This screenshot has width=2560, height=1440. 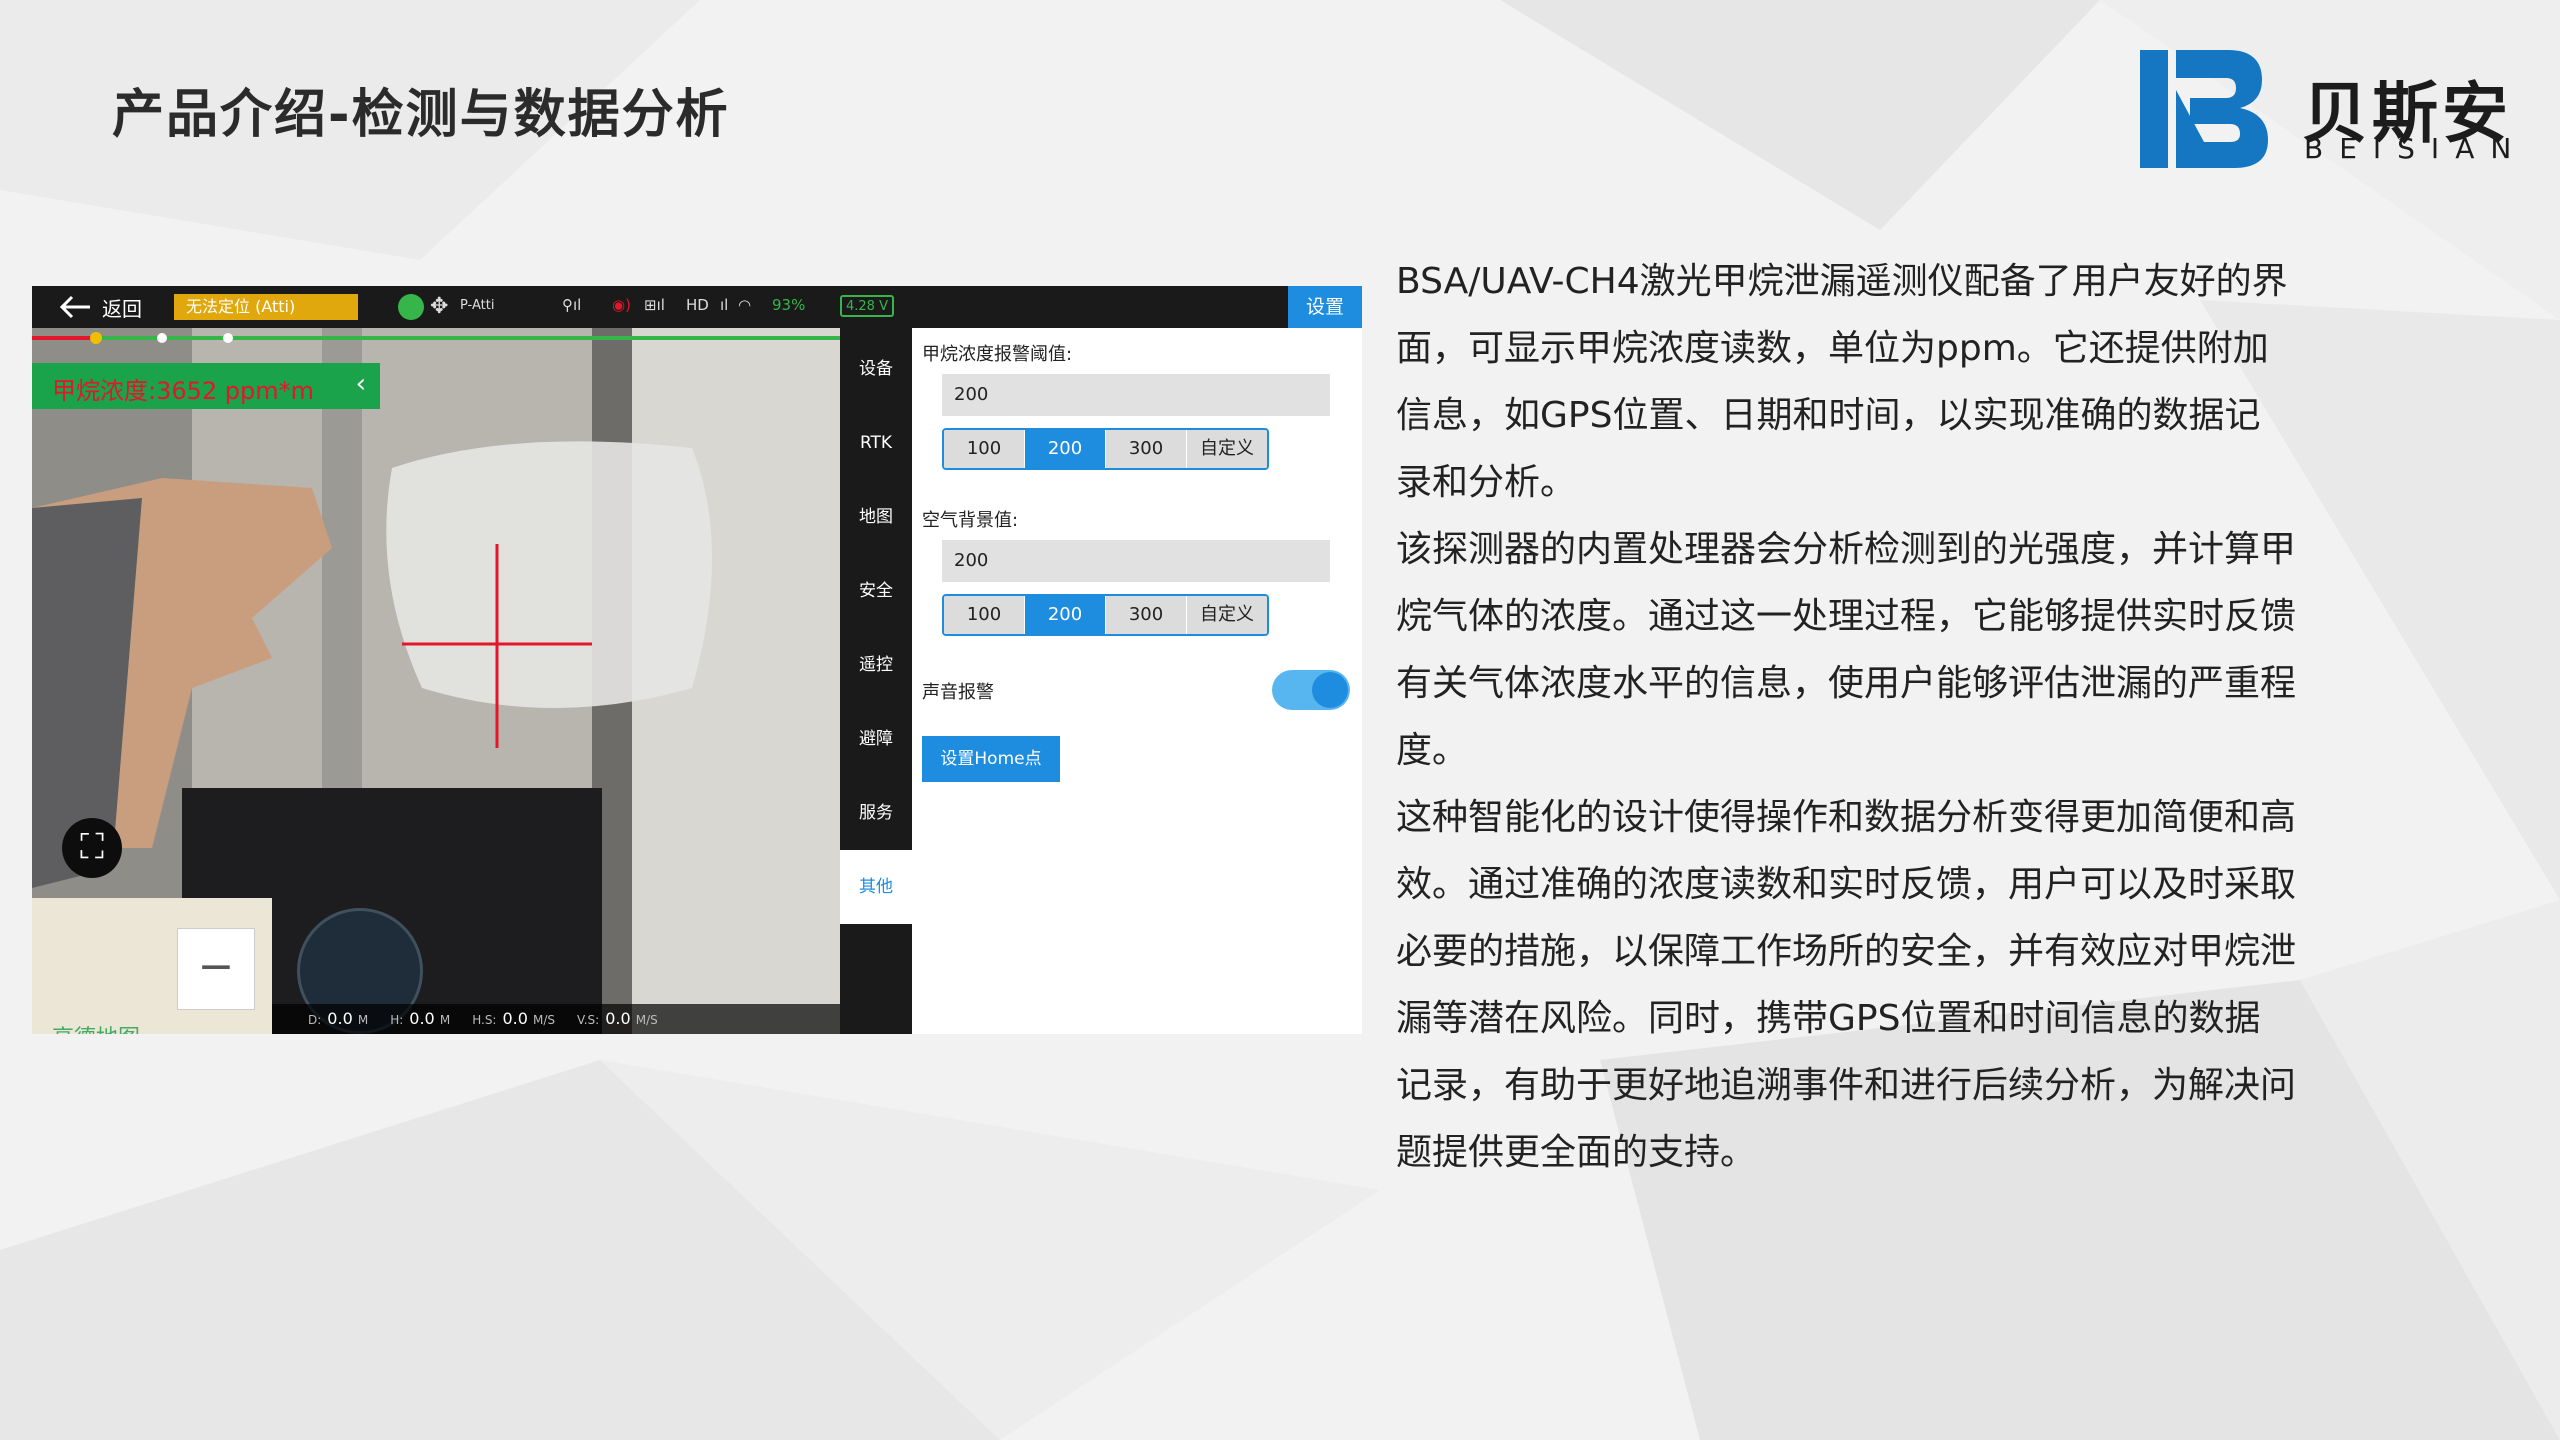 What do you see at coordinates (1227, 615) in the screenshot?
I see `air-preset-custom: 自定义` at bounding box center [1227, 615].